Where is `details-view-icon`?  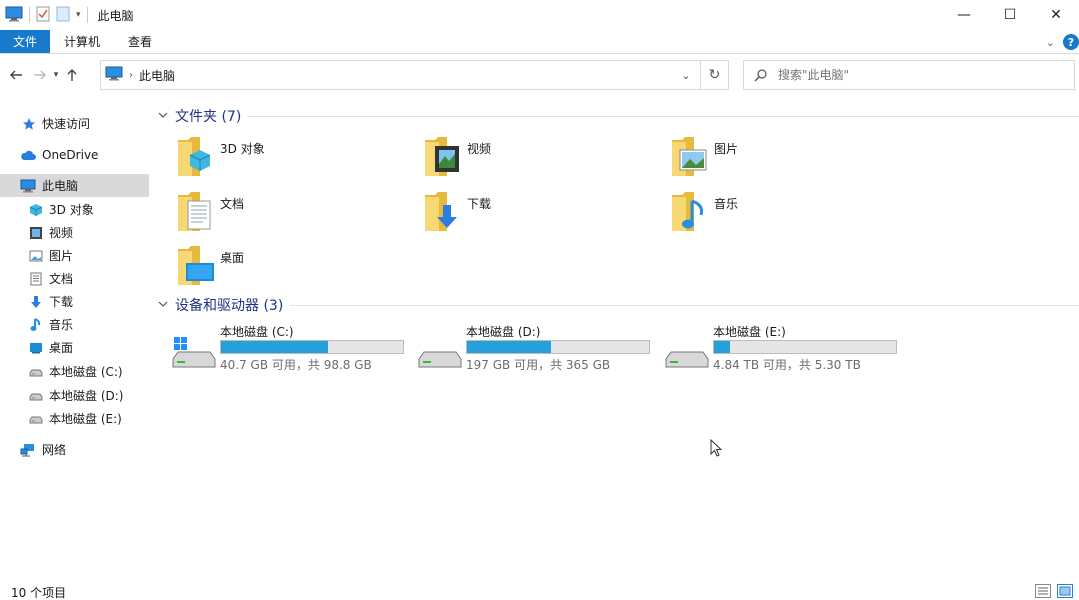
details-view-icon is located at coordinates (1043, 591).